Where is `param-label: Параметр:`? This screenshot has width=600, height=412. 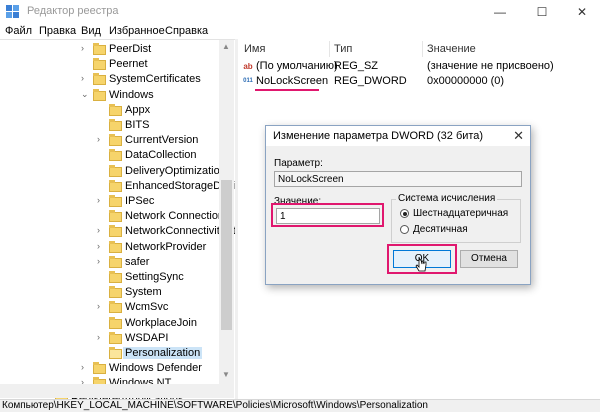
param-label: Параметр: is located at coordinates (298, 163).